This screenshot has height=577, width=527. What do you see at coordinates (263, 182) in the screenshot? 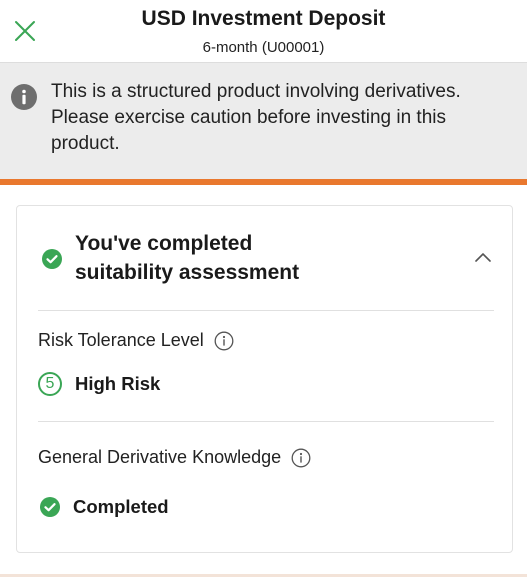
I see `accent-divider` at bounding box center [263, 182].